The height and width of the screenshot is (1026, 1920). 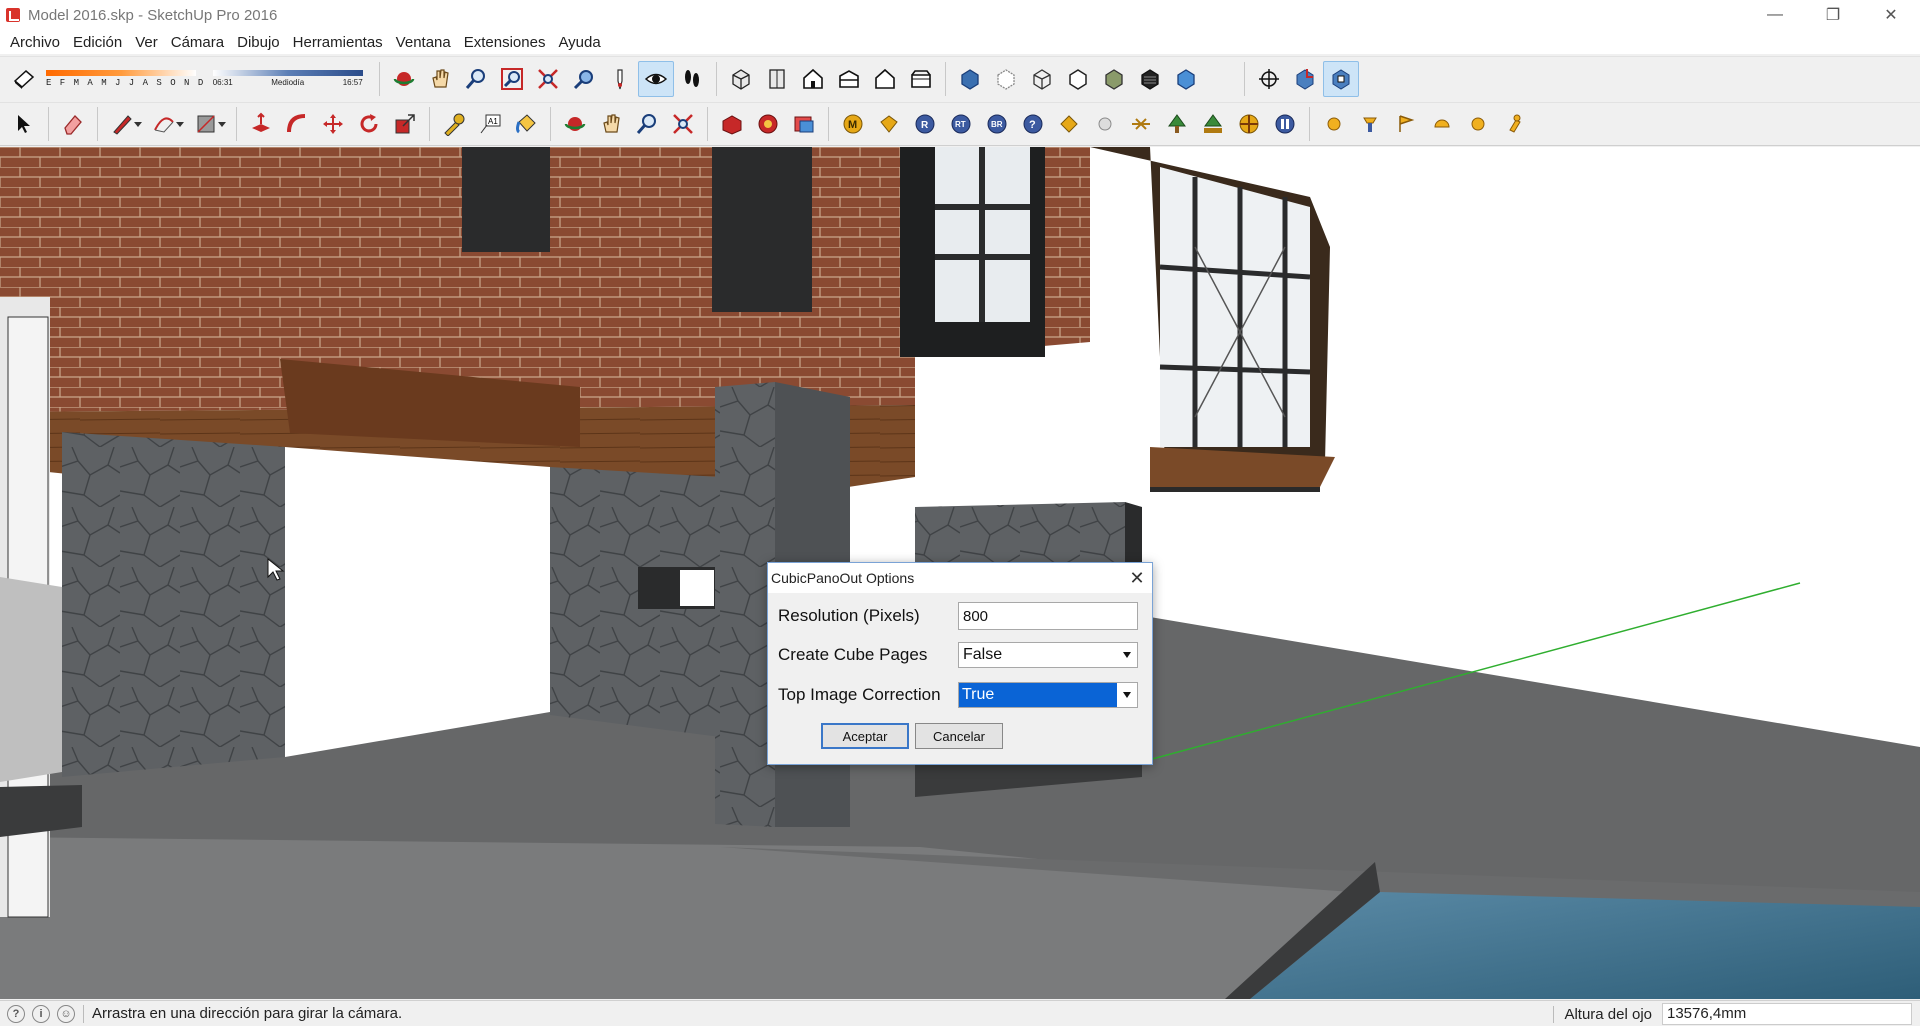 I want to click on orbit-button, so click(x=404, y=79).